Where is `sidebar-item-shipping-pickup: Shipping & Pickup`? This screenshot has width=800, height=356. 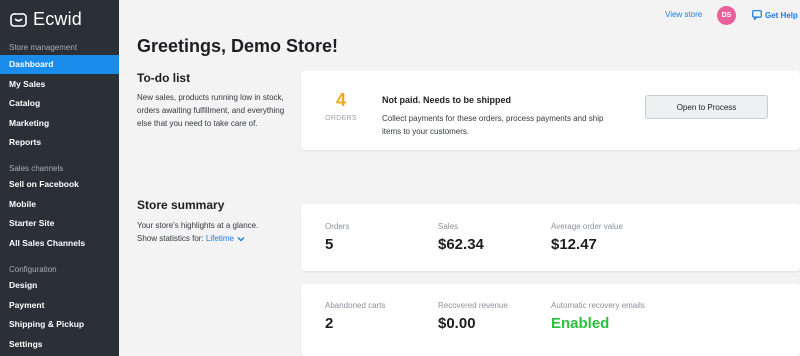
sidebar-item-shipping-pickup: Shipping & Pickup is located at coordinates (59, 324).